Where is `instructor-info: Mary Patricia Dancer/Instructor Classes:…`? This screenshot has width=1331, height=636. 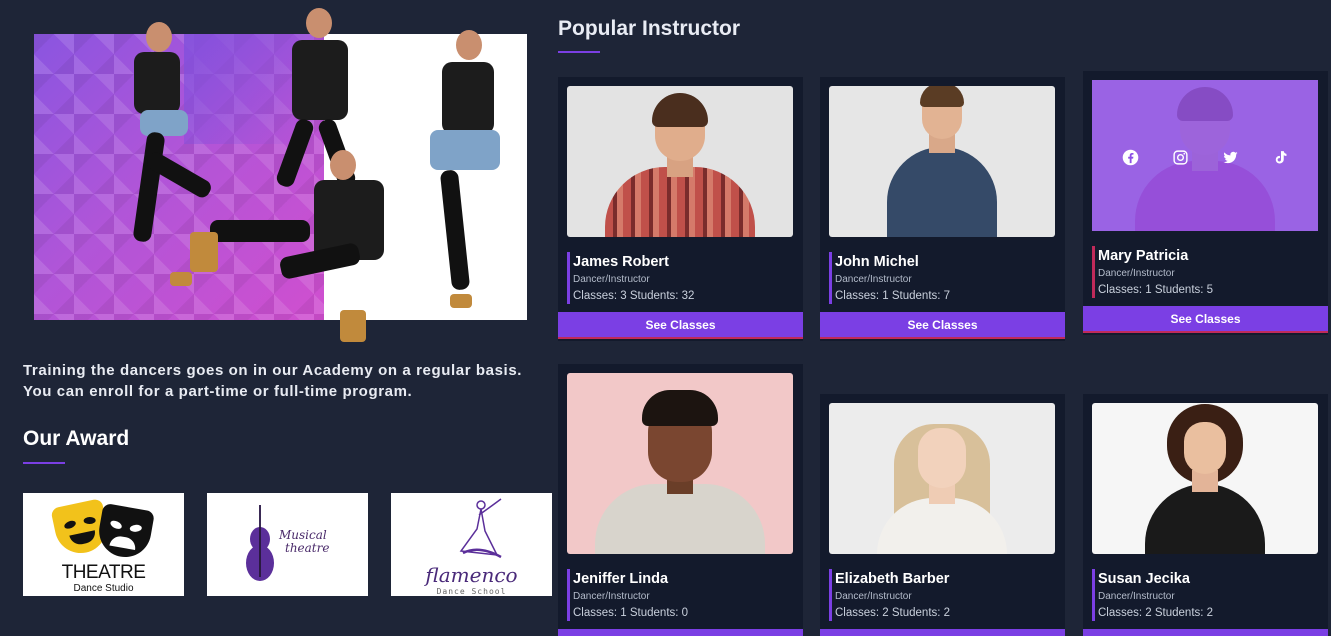
instructor-info: Mary Patricia Dancer/Instructor Classes:… is located at coordinates (1152, 272).